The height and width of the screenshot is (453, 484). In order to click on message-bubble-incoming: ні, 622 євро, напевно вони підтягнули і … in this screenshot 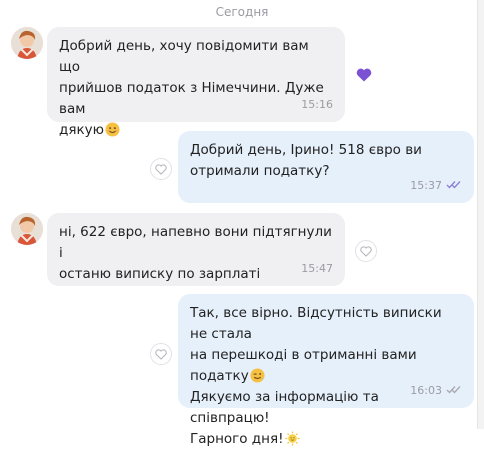, I will do `click(196, 249)`.